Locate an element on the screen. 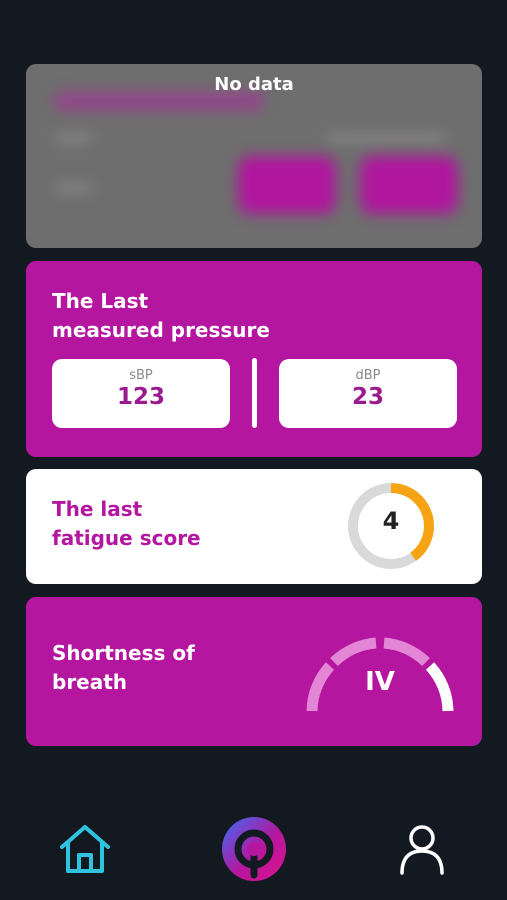 The image size is (507, 900). app-logo-icon is located at coordinates (254, 849).